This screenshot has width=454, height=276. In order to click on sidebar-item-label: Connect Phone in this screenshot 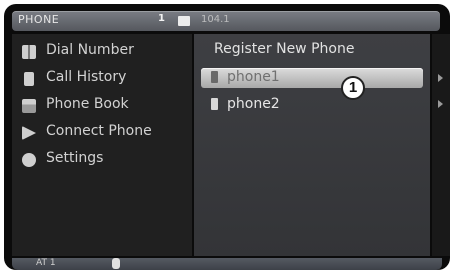, I will do `click(99, 131)`.